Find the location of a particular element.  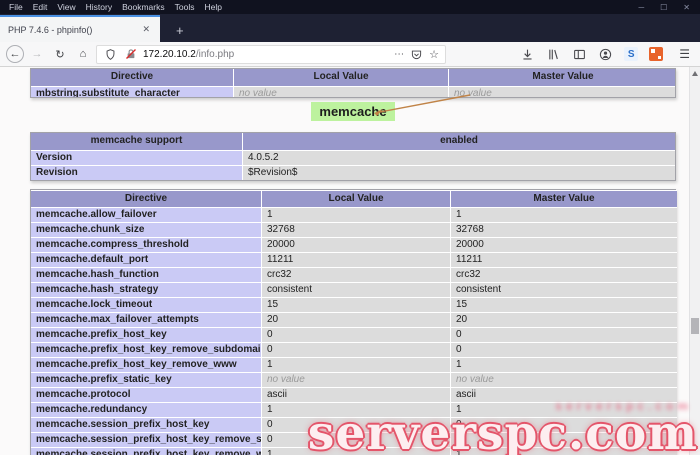

extension-orange-icon is located at coordinates (656, 54).